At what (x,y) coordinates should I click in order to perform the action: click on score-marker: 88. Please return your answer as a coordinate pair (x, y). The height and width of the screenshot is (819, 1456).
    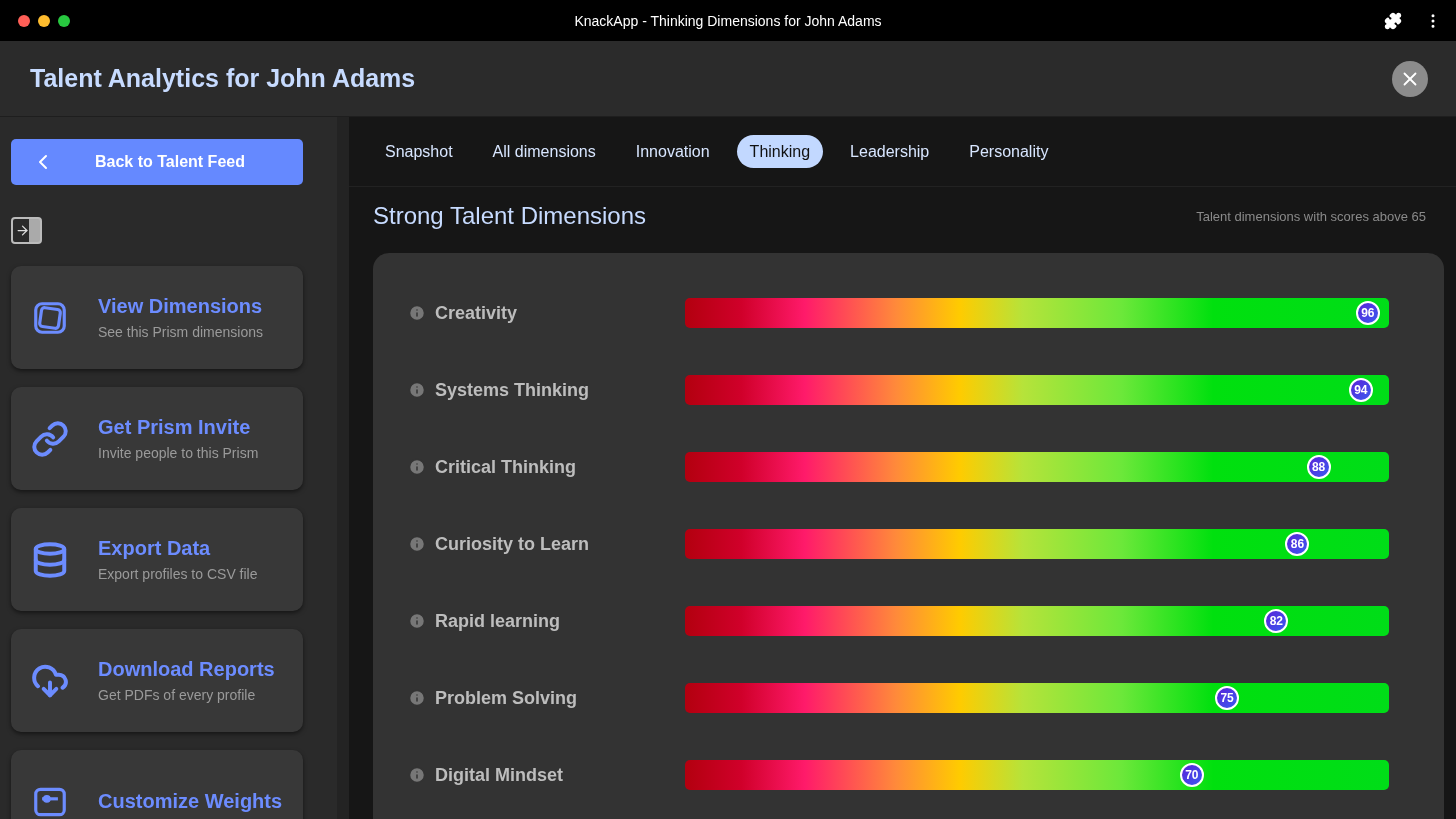
    Looking at the image, I should click on (1318, 467).